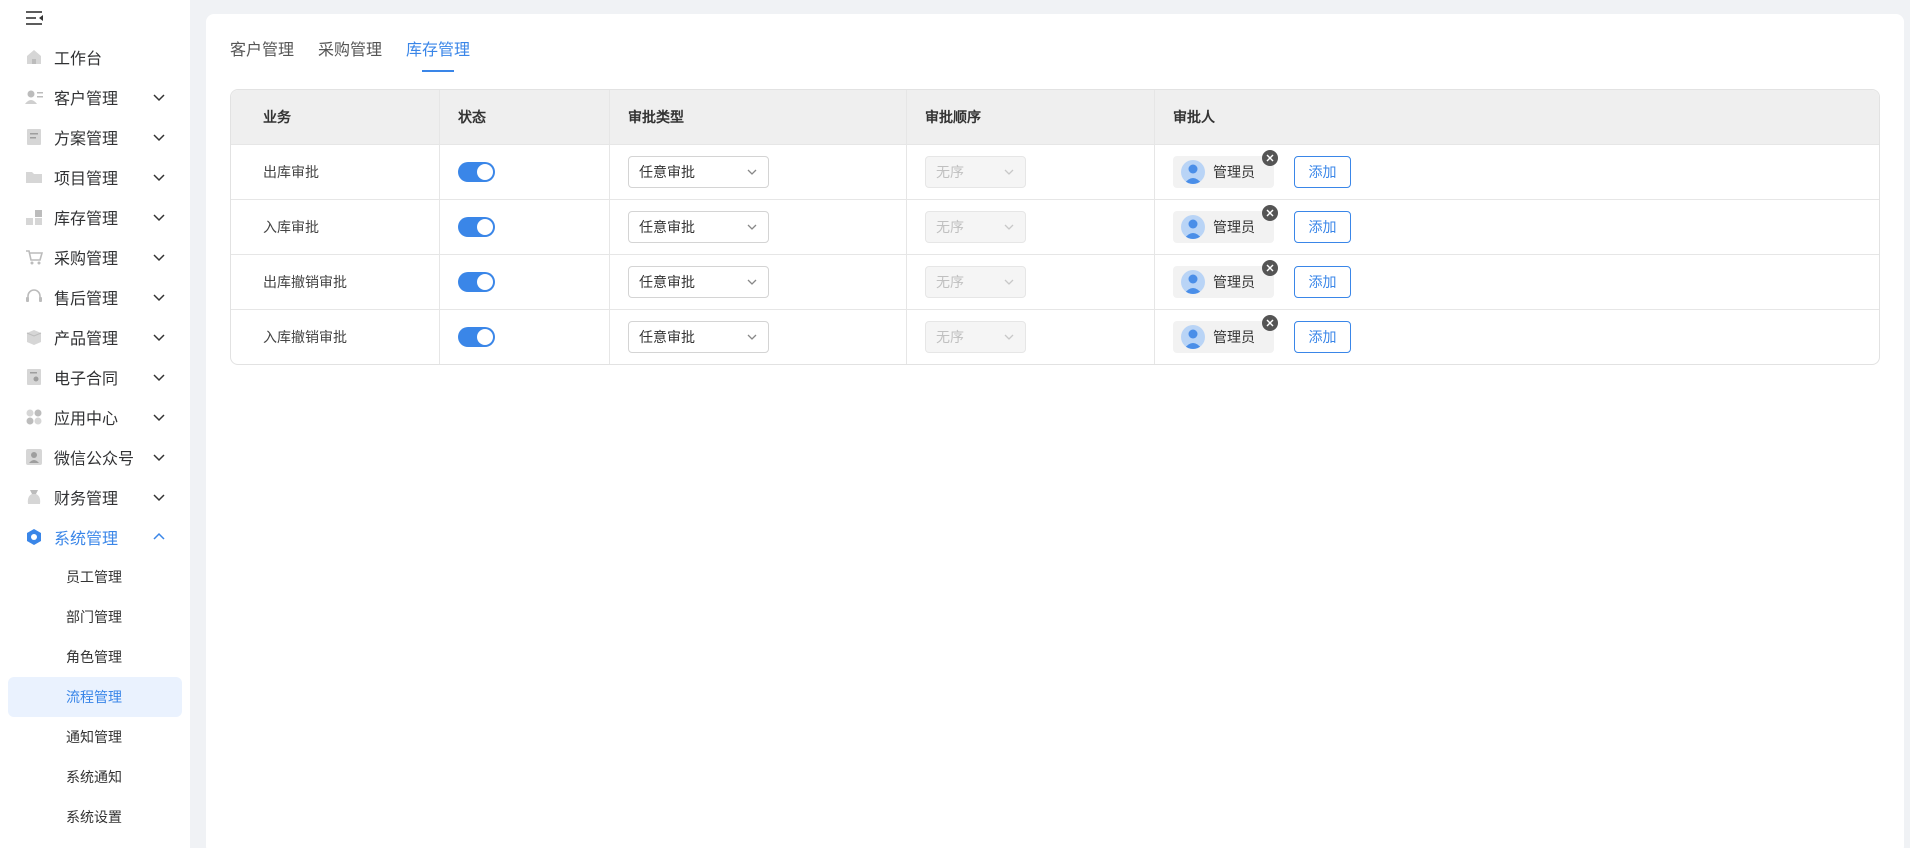  Describe the element at coordinates (950, 228) in the screenshot. I see `approval-order-value: 无序` at that location.